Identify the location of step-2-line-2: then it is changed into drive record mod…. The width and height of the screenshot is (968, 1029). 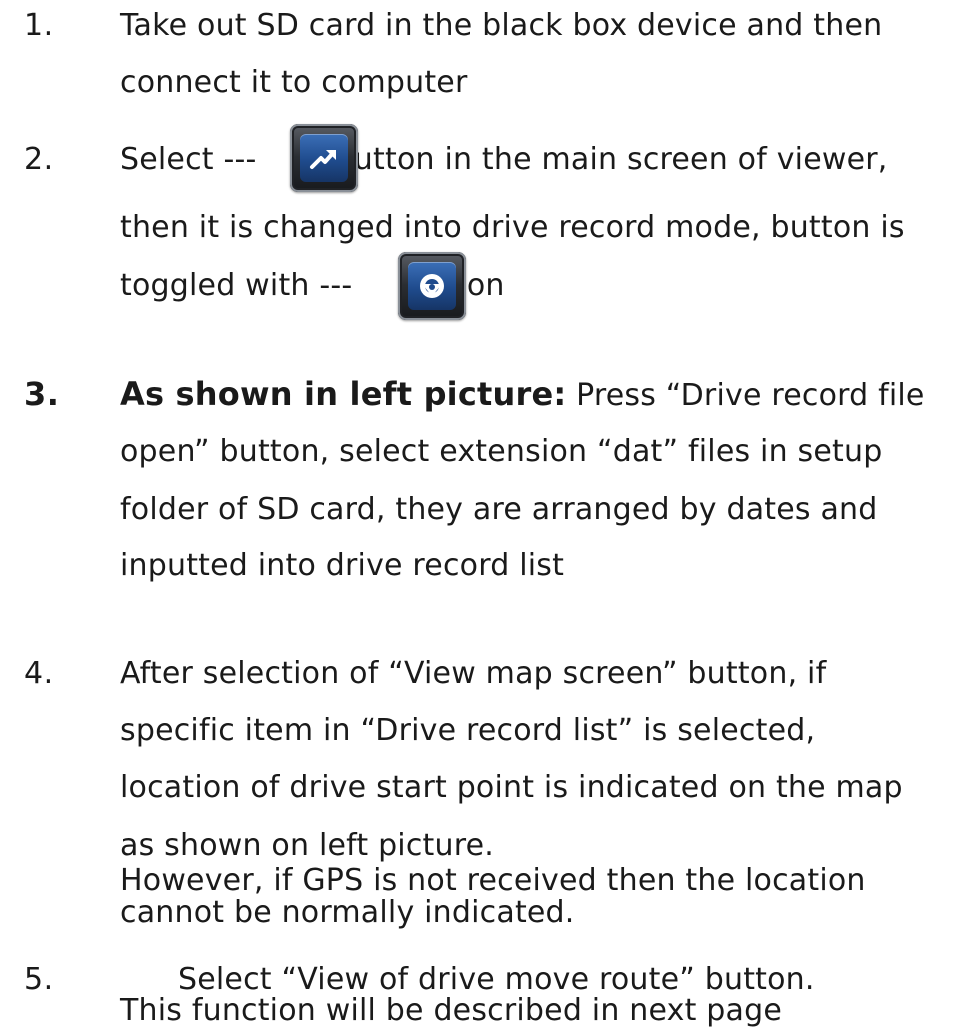
(512, 227).